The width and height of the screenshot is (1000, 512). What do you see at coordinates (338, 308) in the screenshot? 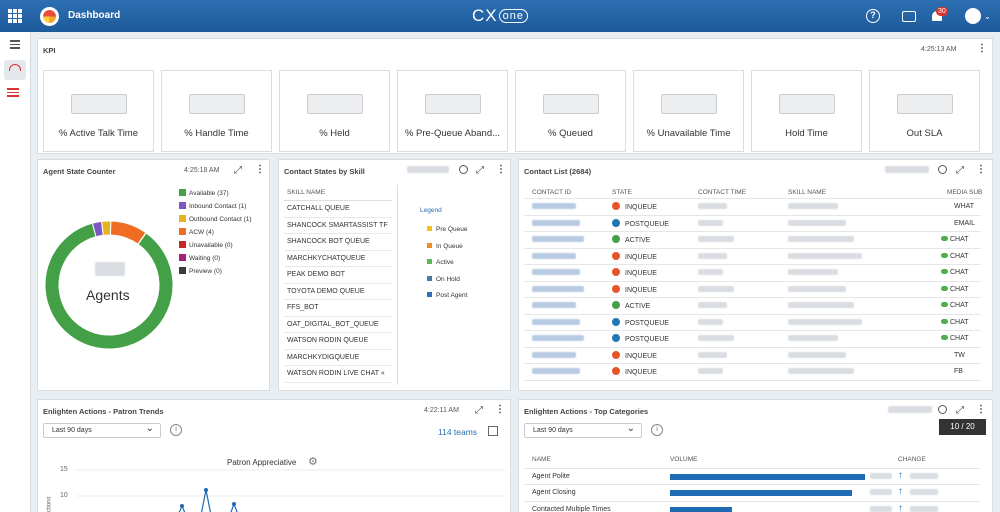
I see `skill-row: FFS_BOT` at bounding box center [338, 308].